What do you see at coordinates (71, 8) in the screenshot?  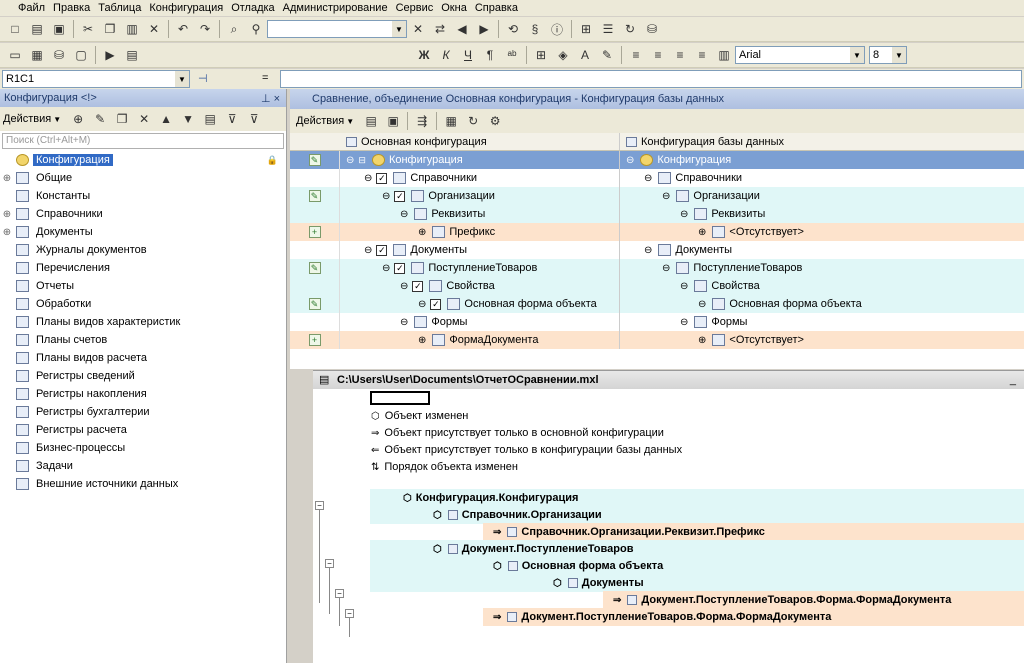 I see `menu-edit: Правка` at bounding box center [71, 8].